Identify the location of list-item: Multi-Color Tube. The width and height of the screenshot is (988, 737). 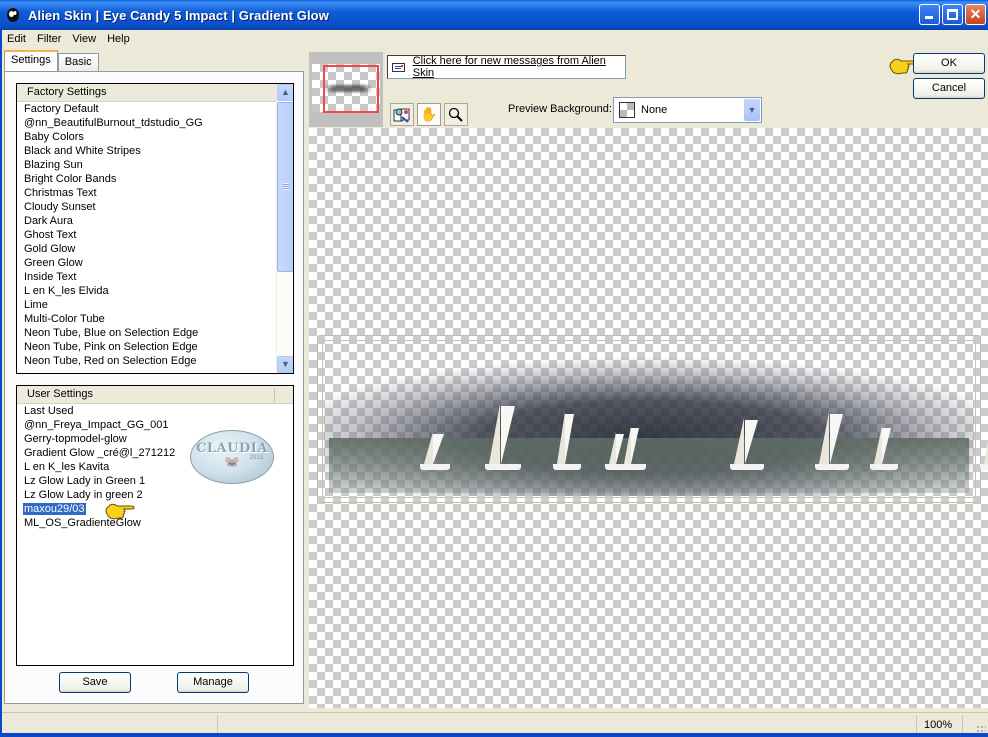
(158, 319).